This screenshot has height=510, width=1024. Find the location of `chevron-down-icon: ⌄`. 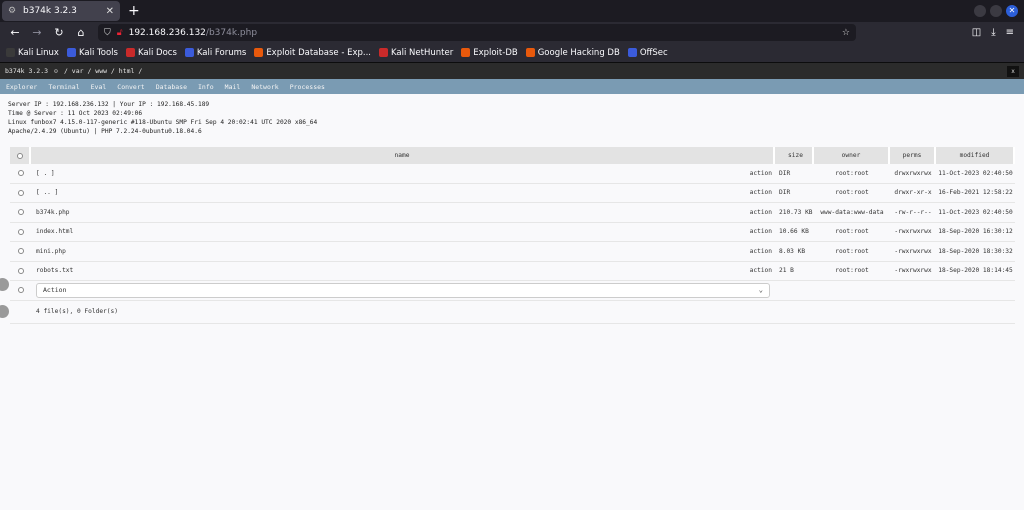

chevron-down-icon: ⌄ is located at coordinates (760, 290).